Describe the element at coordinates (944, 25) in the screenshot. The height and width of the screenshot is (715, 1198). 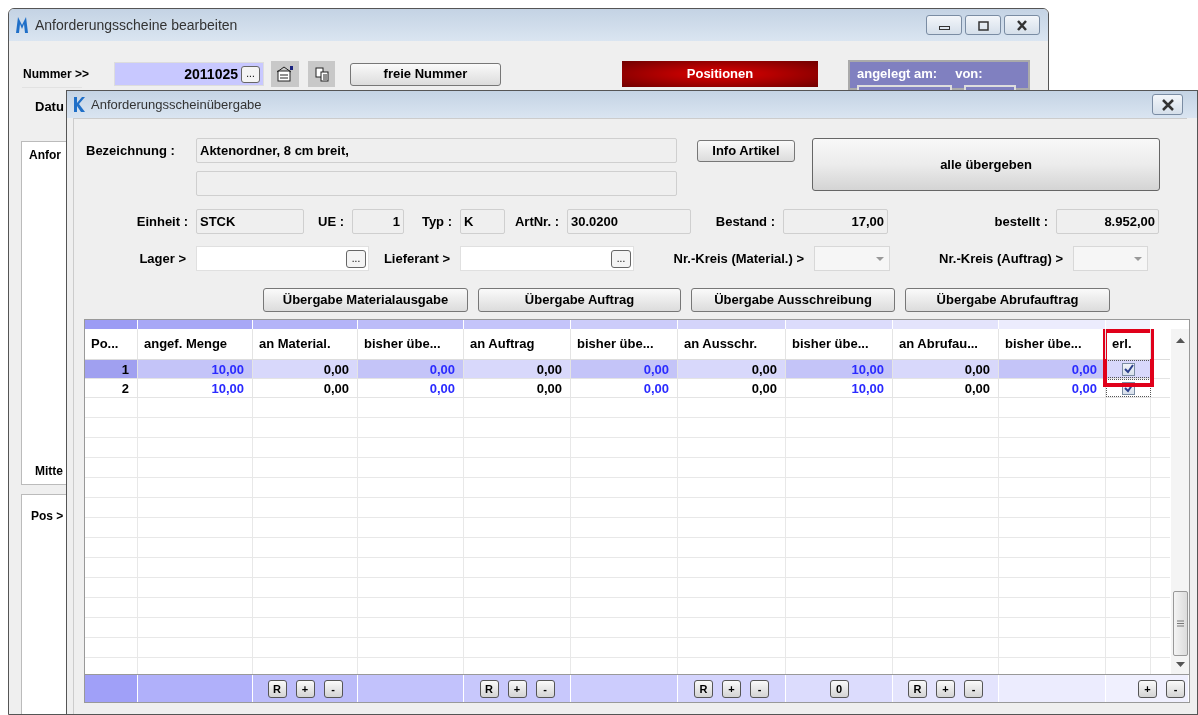
I see `minimize-button` at that location.